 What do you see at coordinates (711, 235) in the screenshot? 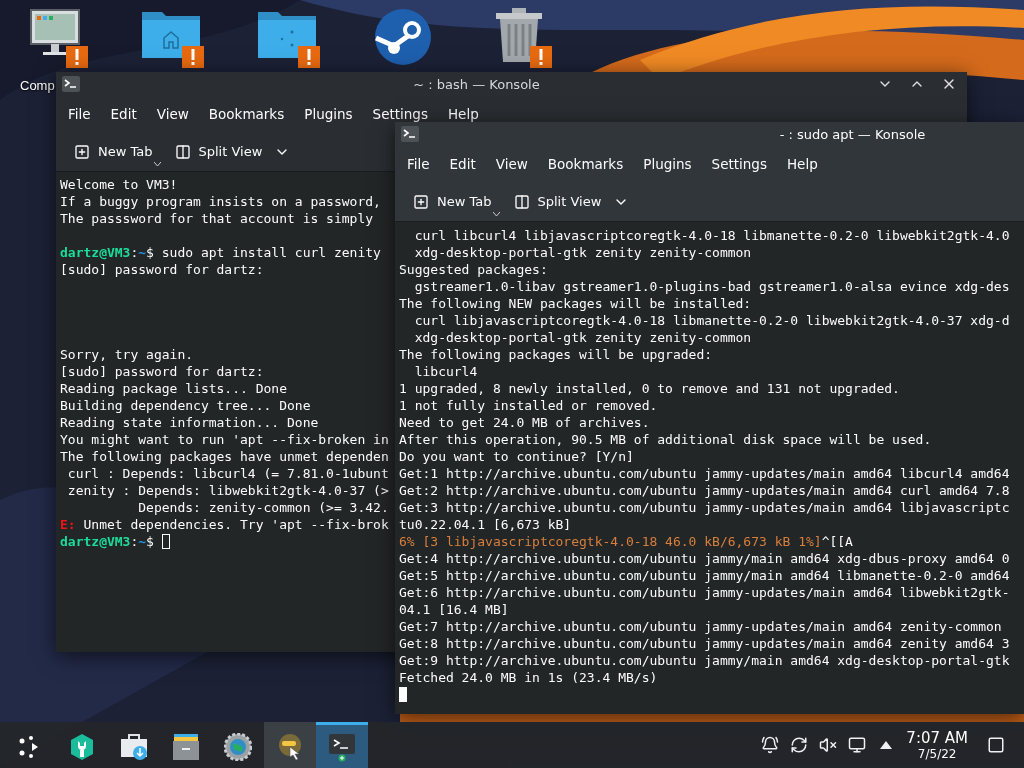
I see `terminal-line: curl libcurl4 libjavascriptcoregtk-4.0-18 libmanette-0.2-0 libwebkit2gtk-4.0` at bounding box center [711, 235].